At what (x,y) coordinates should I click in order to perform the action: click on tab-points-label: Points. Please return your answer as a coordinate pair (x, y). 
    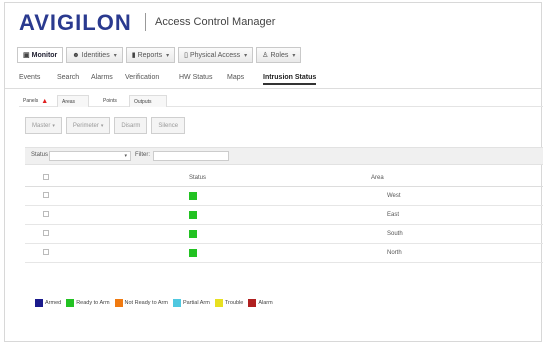
    Looking at the image, I should click on (110, 101).